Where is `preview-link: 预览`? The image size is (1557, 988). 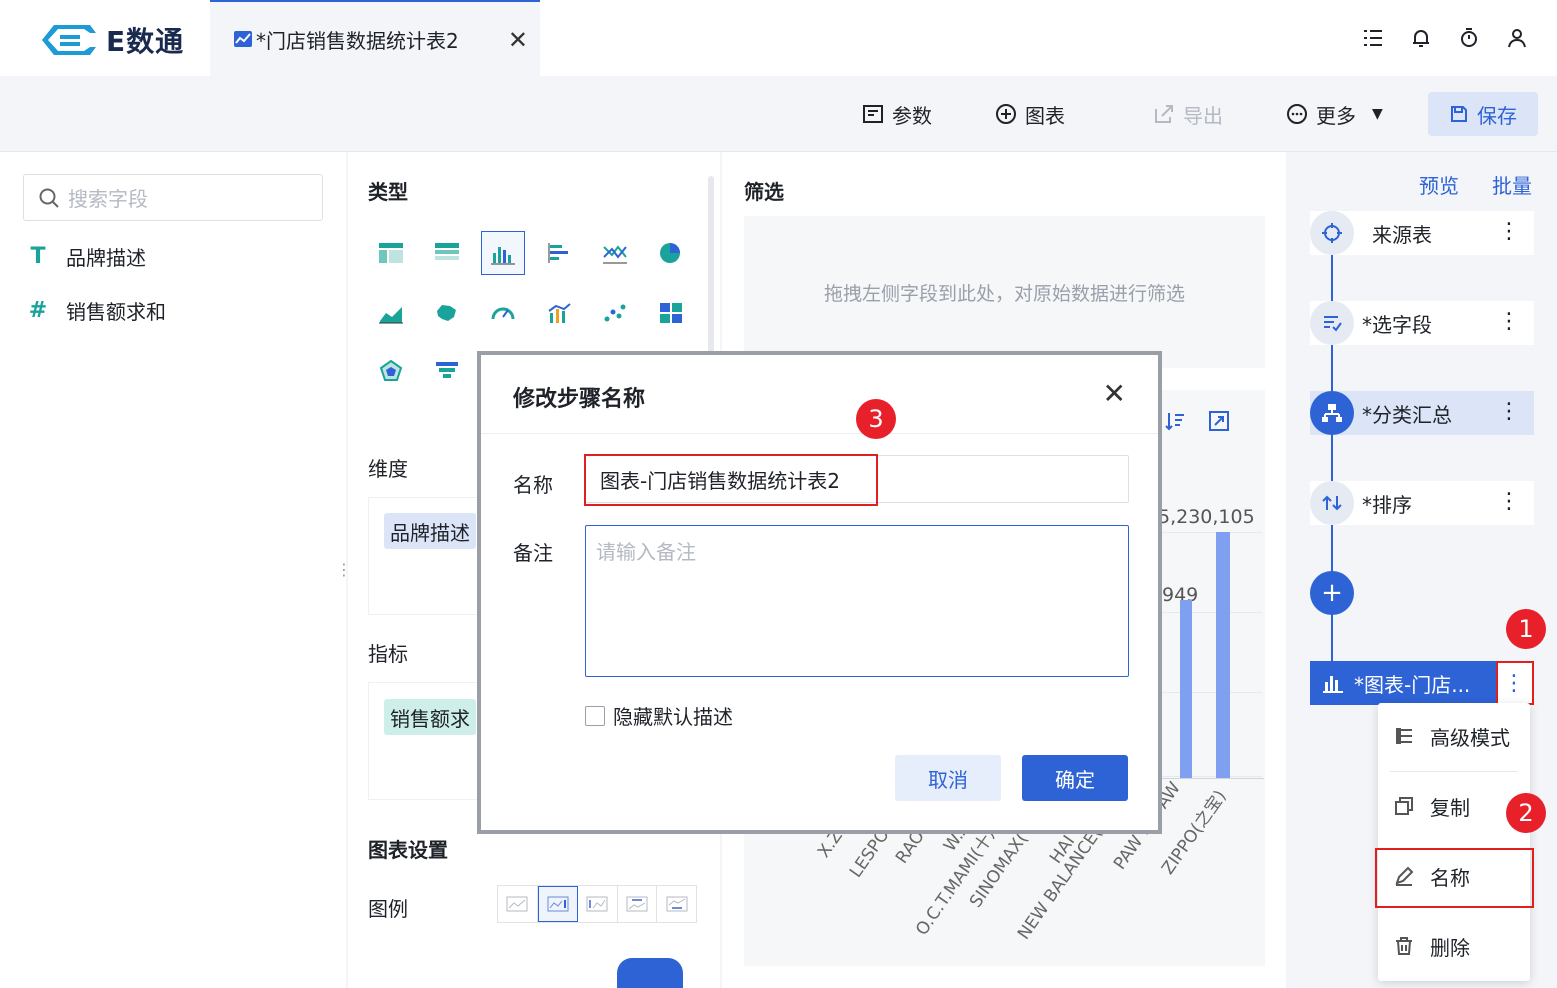 preview-link: 预览 is located at coordinates (1439, 184).